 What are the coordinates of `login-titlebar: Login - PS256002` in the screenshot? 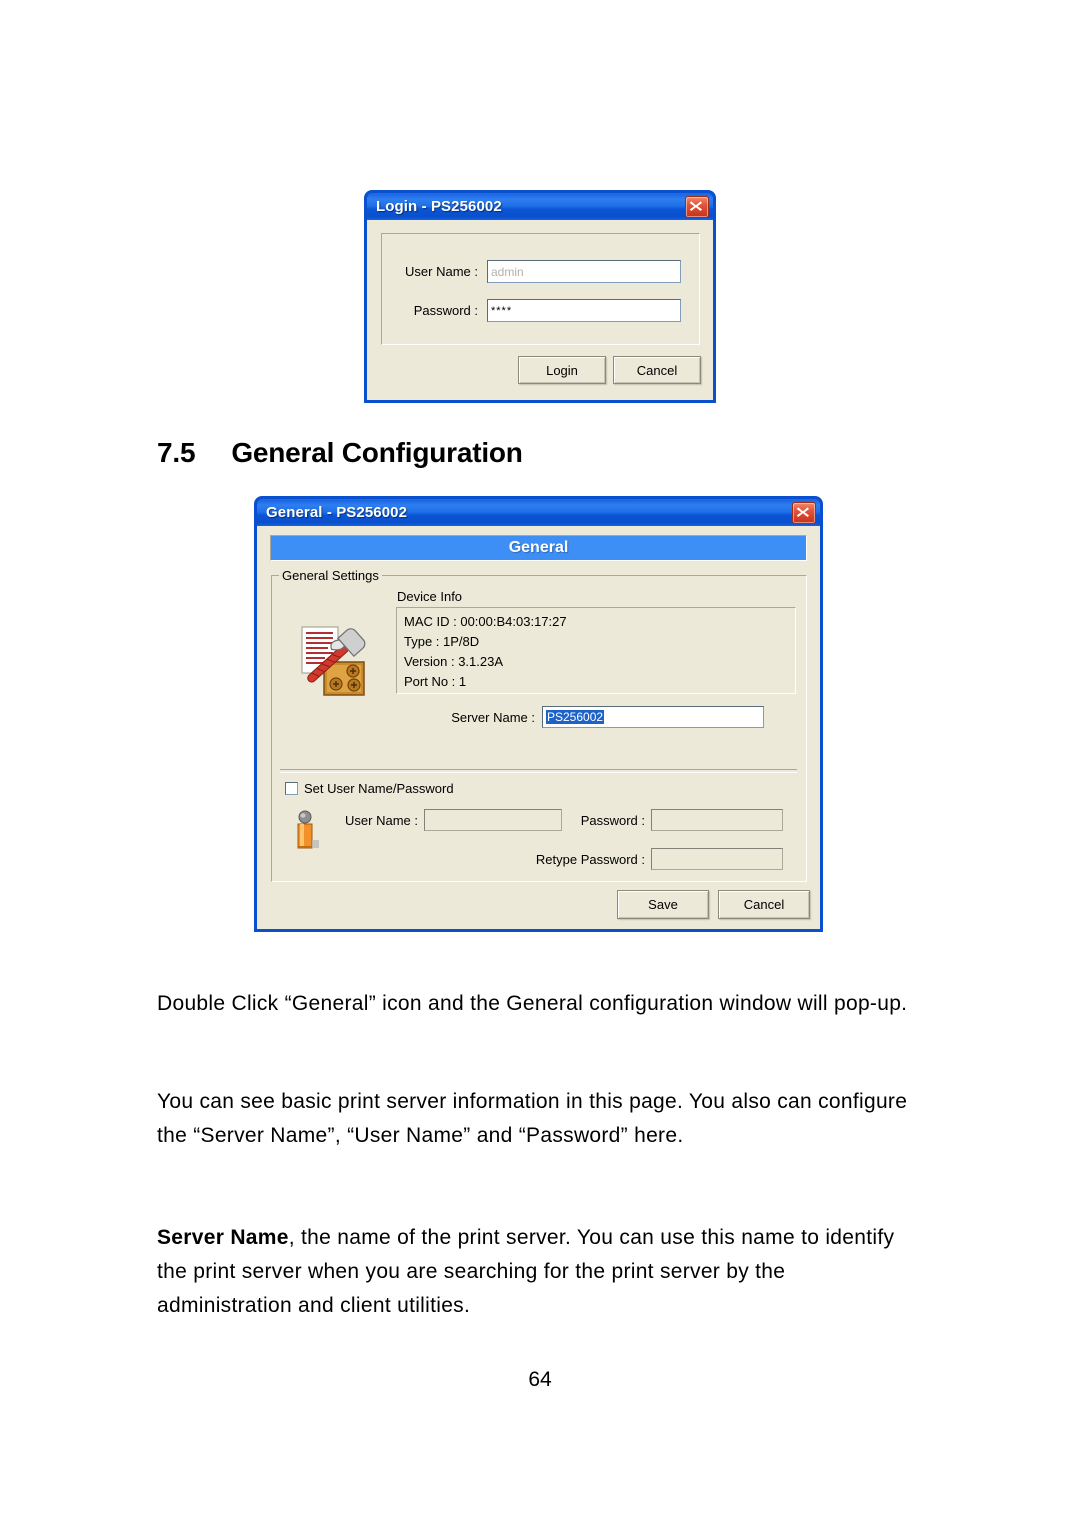 It's located at (540, 205).